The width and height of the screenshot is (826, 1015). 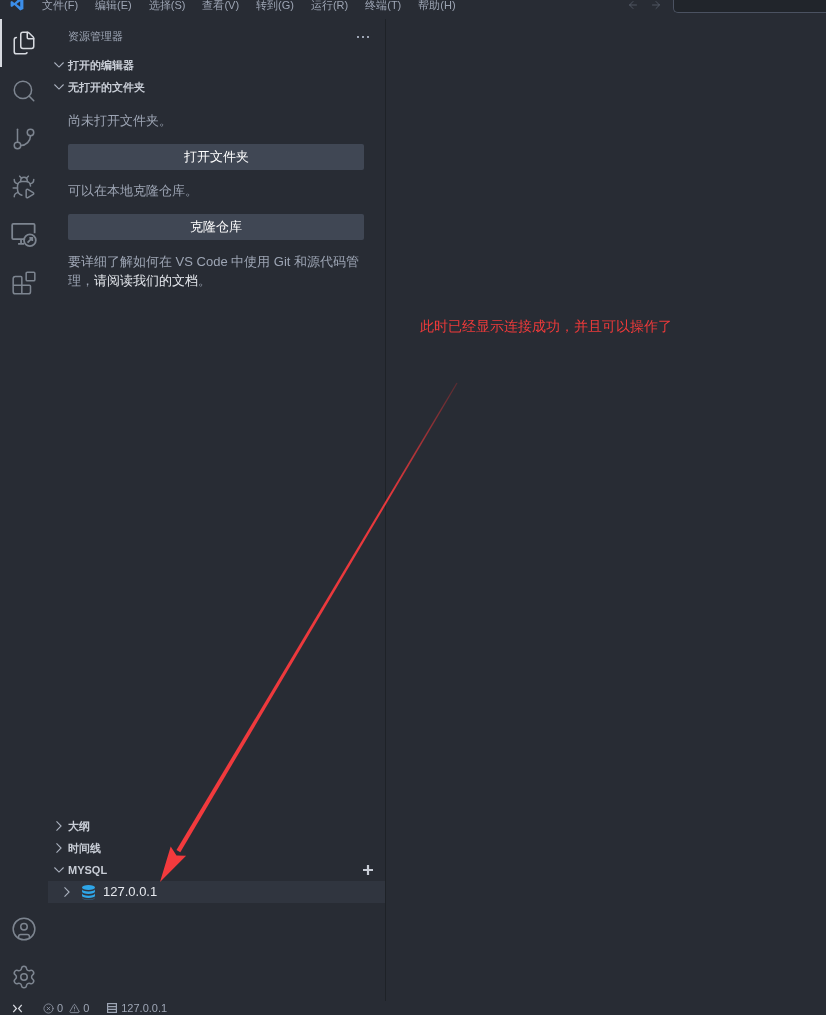 What do you see at coordinates (214, 271) in the screenshot?
I see `help-paragraph: 要详细了解如何在 VS Code 中使用 Git 和源代码管理，请阅读我们的文档。` at bounding box center [214, 271].